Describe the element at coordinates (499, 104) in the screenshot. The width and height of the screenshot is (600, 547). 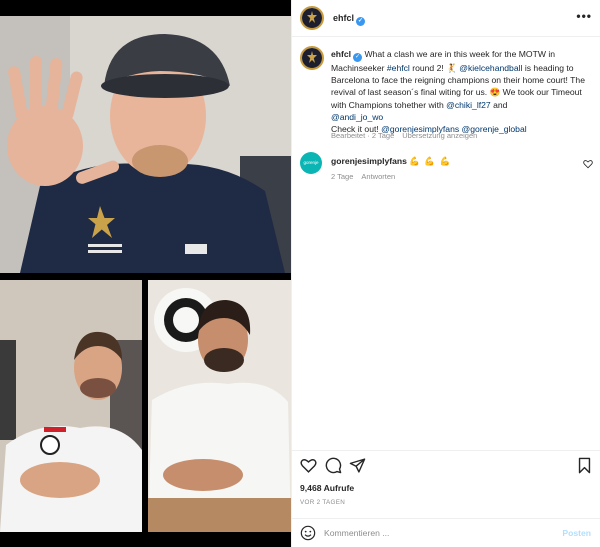
I see `caption-text-4: and` at that location.